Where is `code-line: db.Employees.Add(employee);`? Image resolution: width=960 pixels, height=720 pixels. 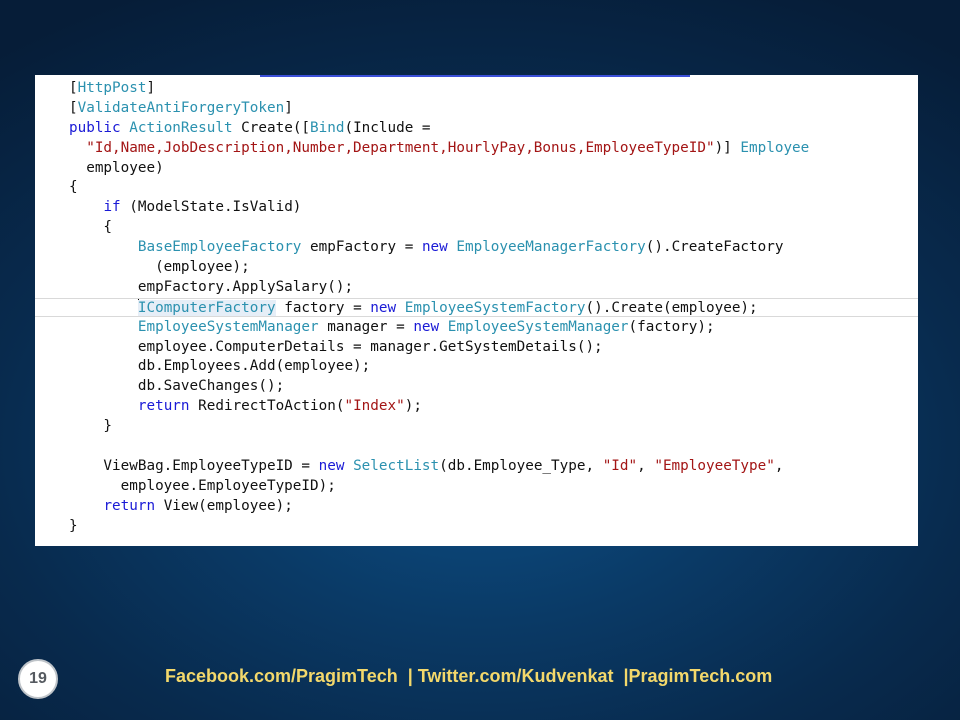
code-line: db.Employees.Add(employee); is located at coordinates (439, 367).